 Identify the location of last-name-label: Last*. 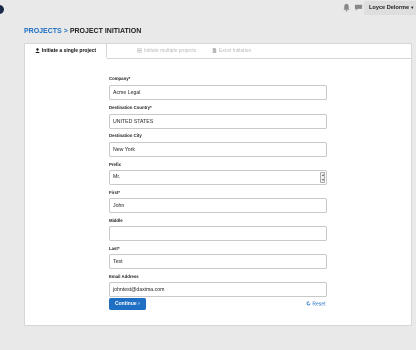
(114, 248).